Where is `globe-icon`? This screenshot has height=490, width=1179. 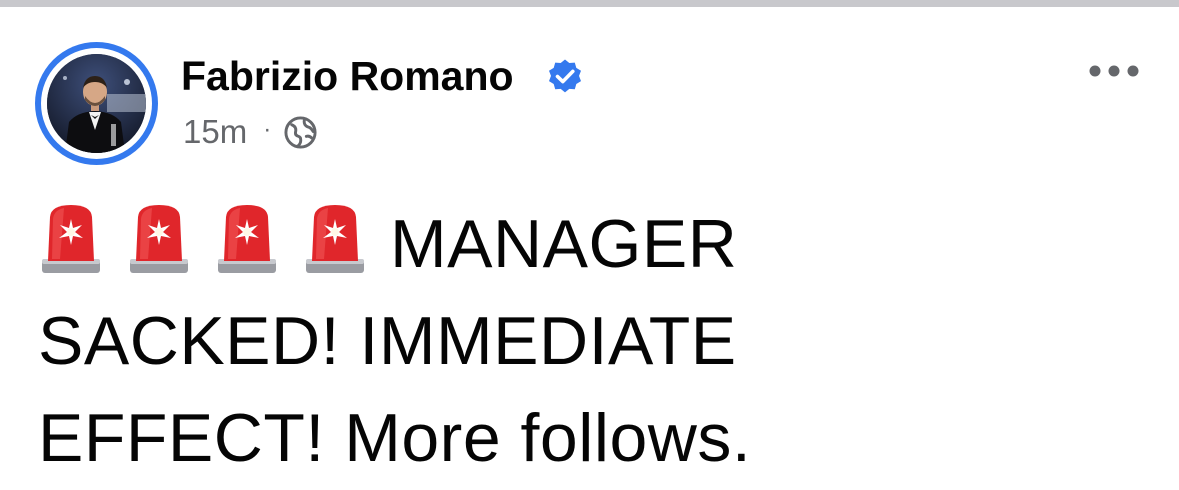 globe-icon is located at coordinates (300, 132).